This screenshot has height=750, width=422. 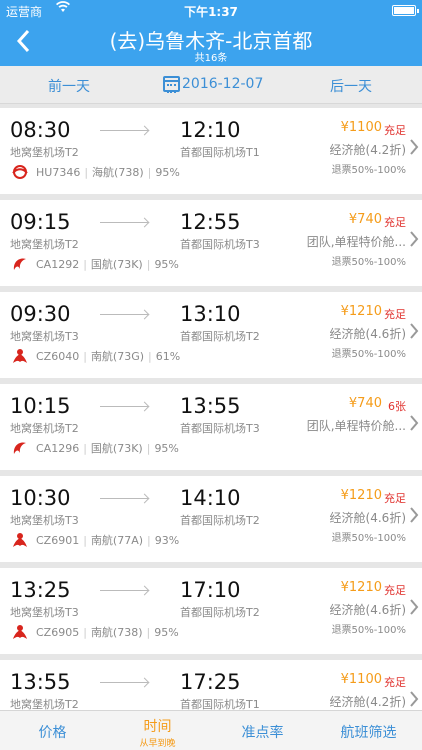 I want to click on departure-time: 10:15, so click(x=40, y=406).